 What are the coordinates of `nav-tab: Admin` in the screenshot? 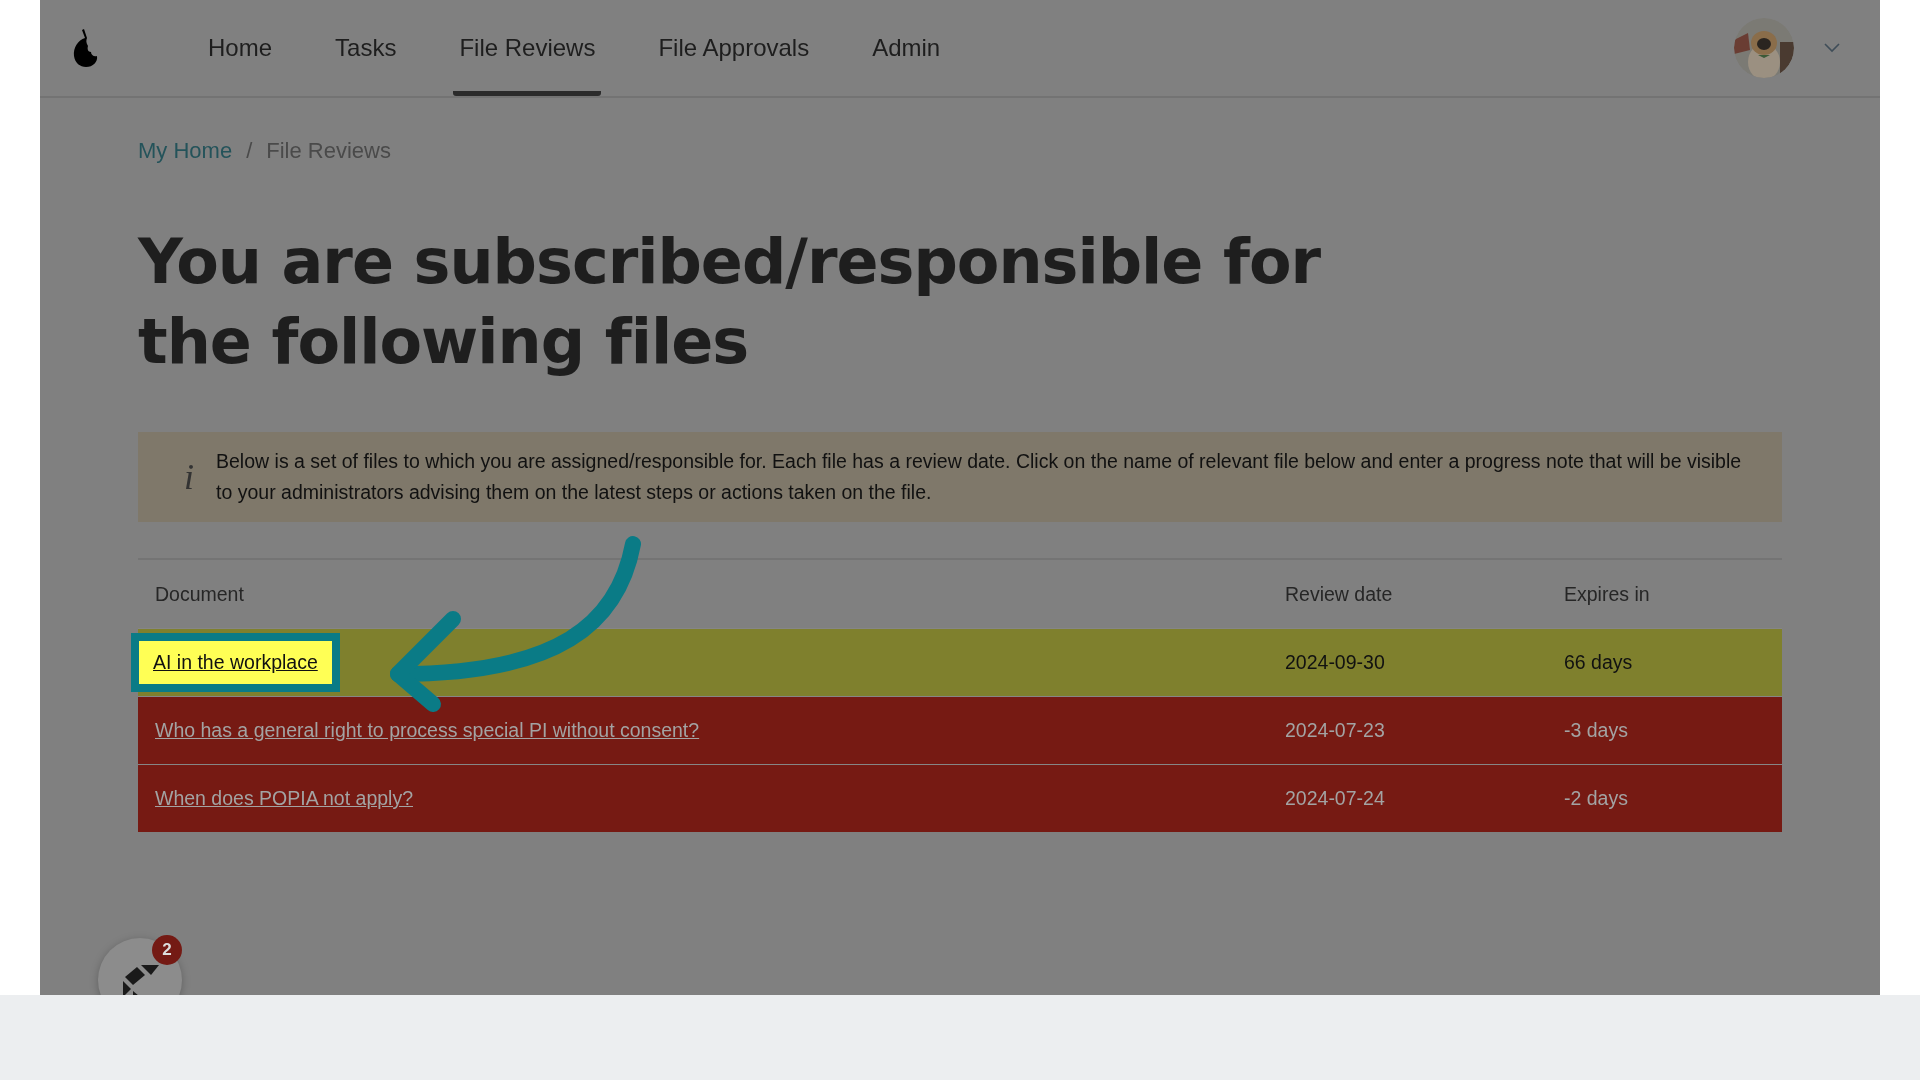 It's located at (906, 48).